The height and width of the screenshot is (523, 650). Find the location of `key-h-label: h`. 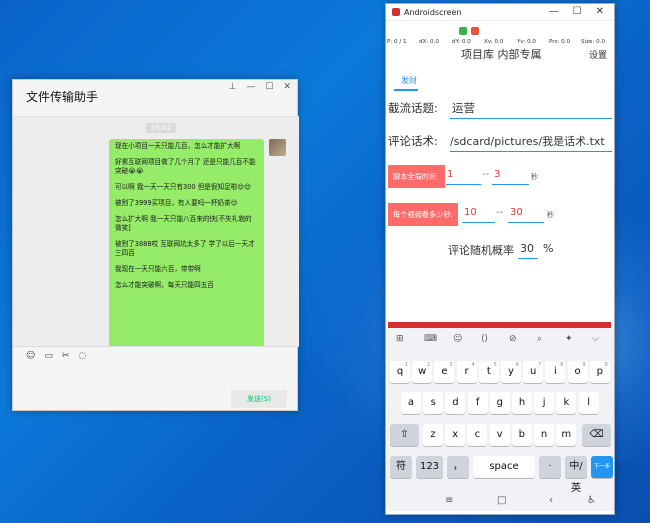

key-h-label: h is located at coordinates (522, 402).